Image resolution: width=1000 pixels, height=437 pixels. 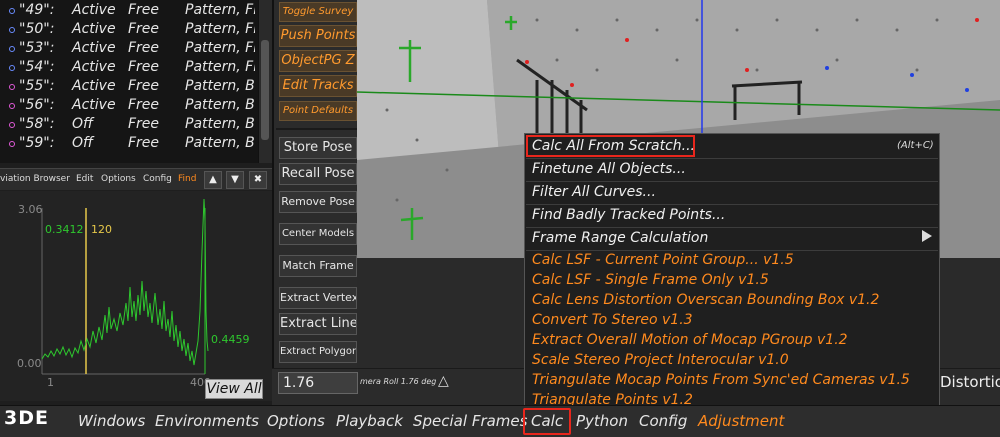 What do you see at coordinates (230, 339) in the screenshot?
I see `end-value: 0.4459` at bounding box center [230, 339].